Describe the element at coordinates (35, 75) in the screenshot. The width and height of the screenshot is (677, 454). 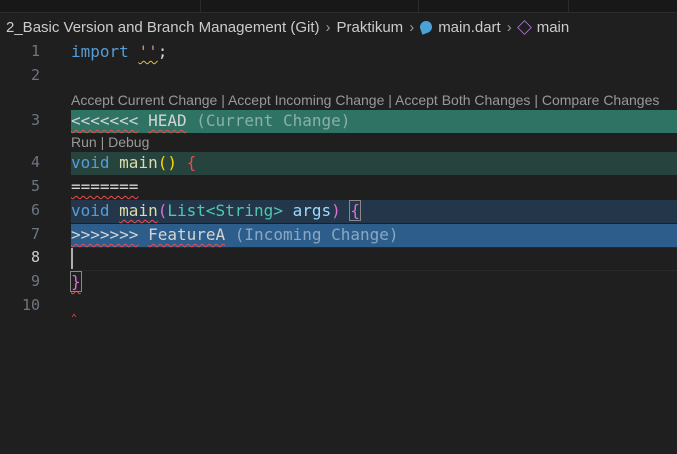
I see `line-number: 2` at that location.